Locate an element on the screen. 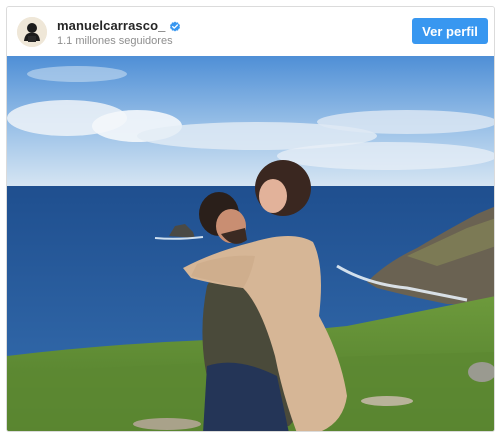 This screenshot has height=432, width=496. followers-count: 1.1 millones seguidores is located at coordinates (115, 41).